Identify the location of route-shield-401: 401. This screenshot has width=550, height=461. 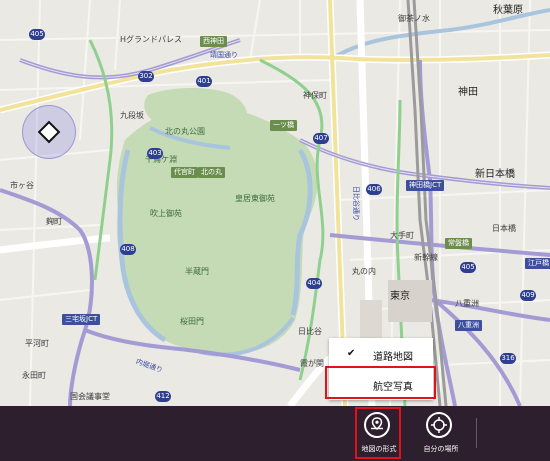
(204, 81).